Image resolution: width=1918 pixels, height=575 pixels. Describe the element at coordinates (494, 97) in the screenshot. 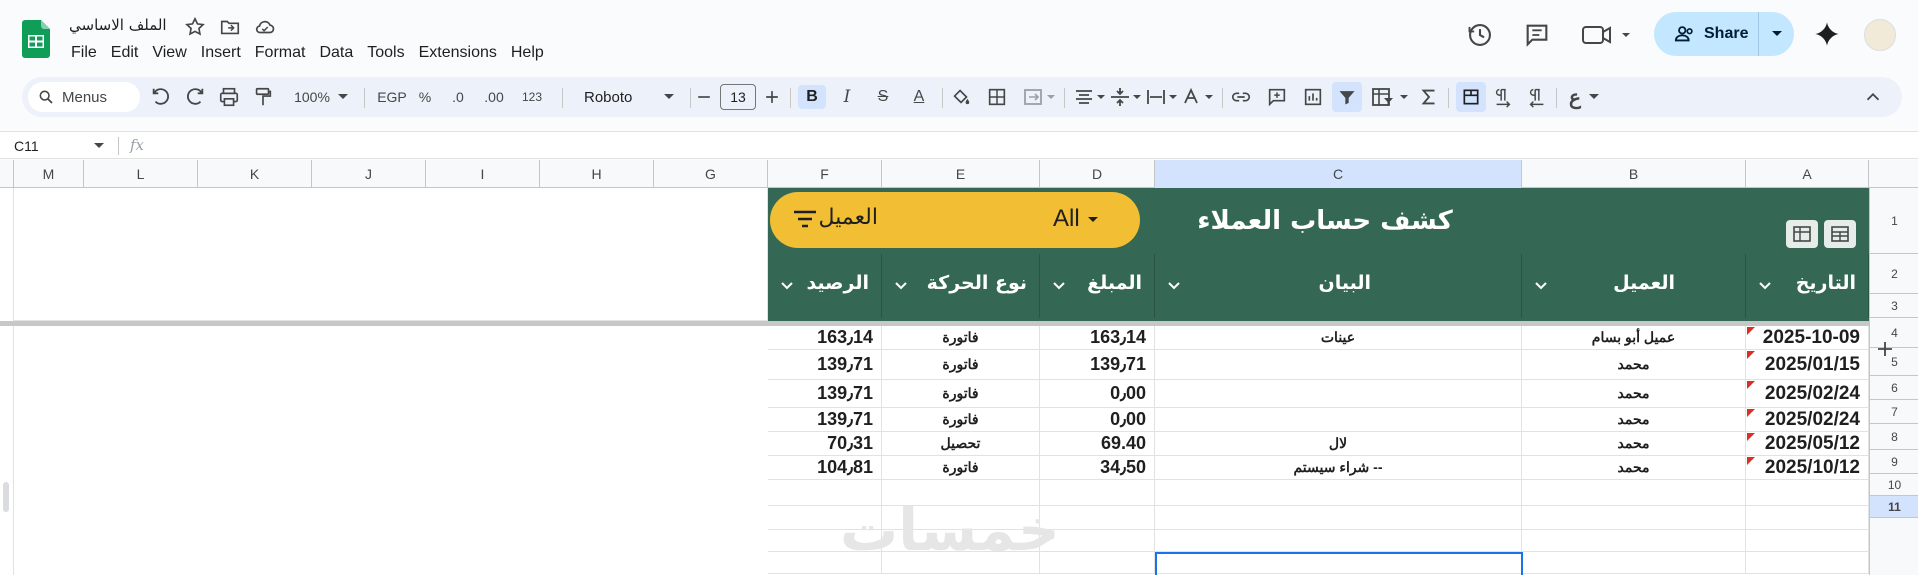

I see `increase-decimal-button: .00` at that location.